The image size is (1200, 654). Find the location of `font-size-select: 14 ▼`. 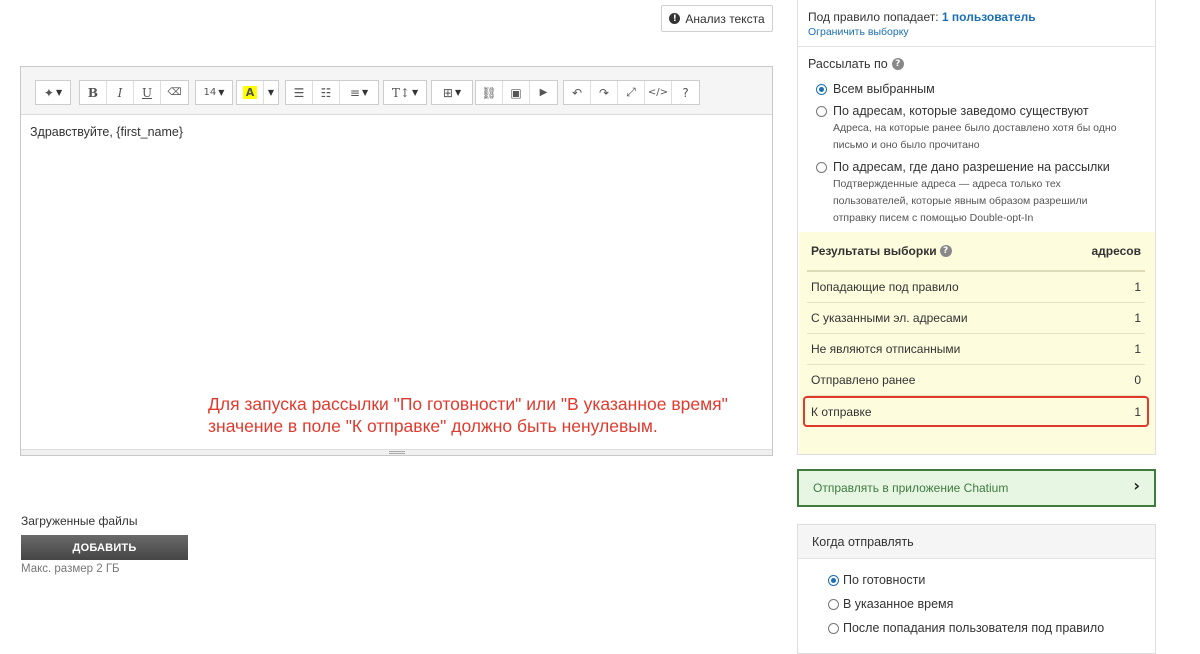

font-size-select: 14 ▼ is located at coordinates (214, 92).